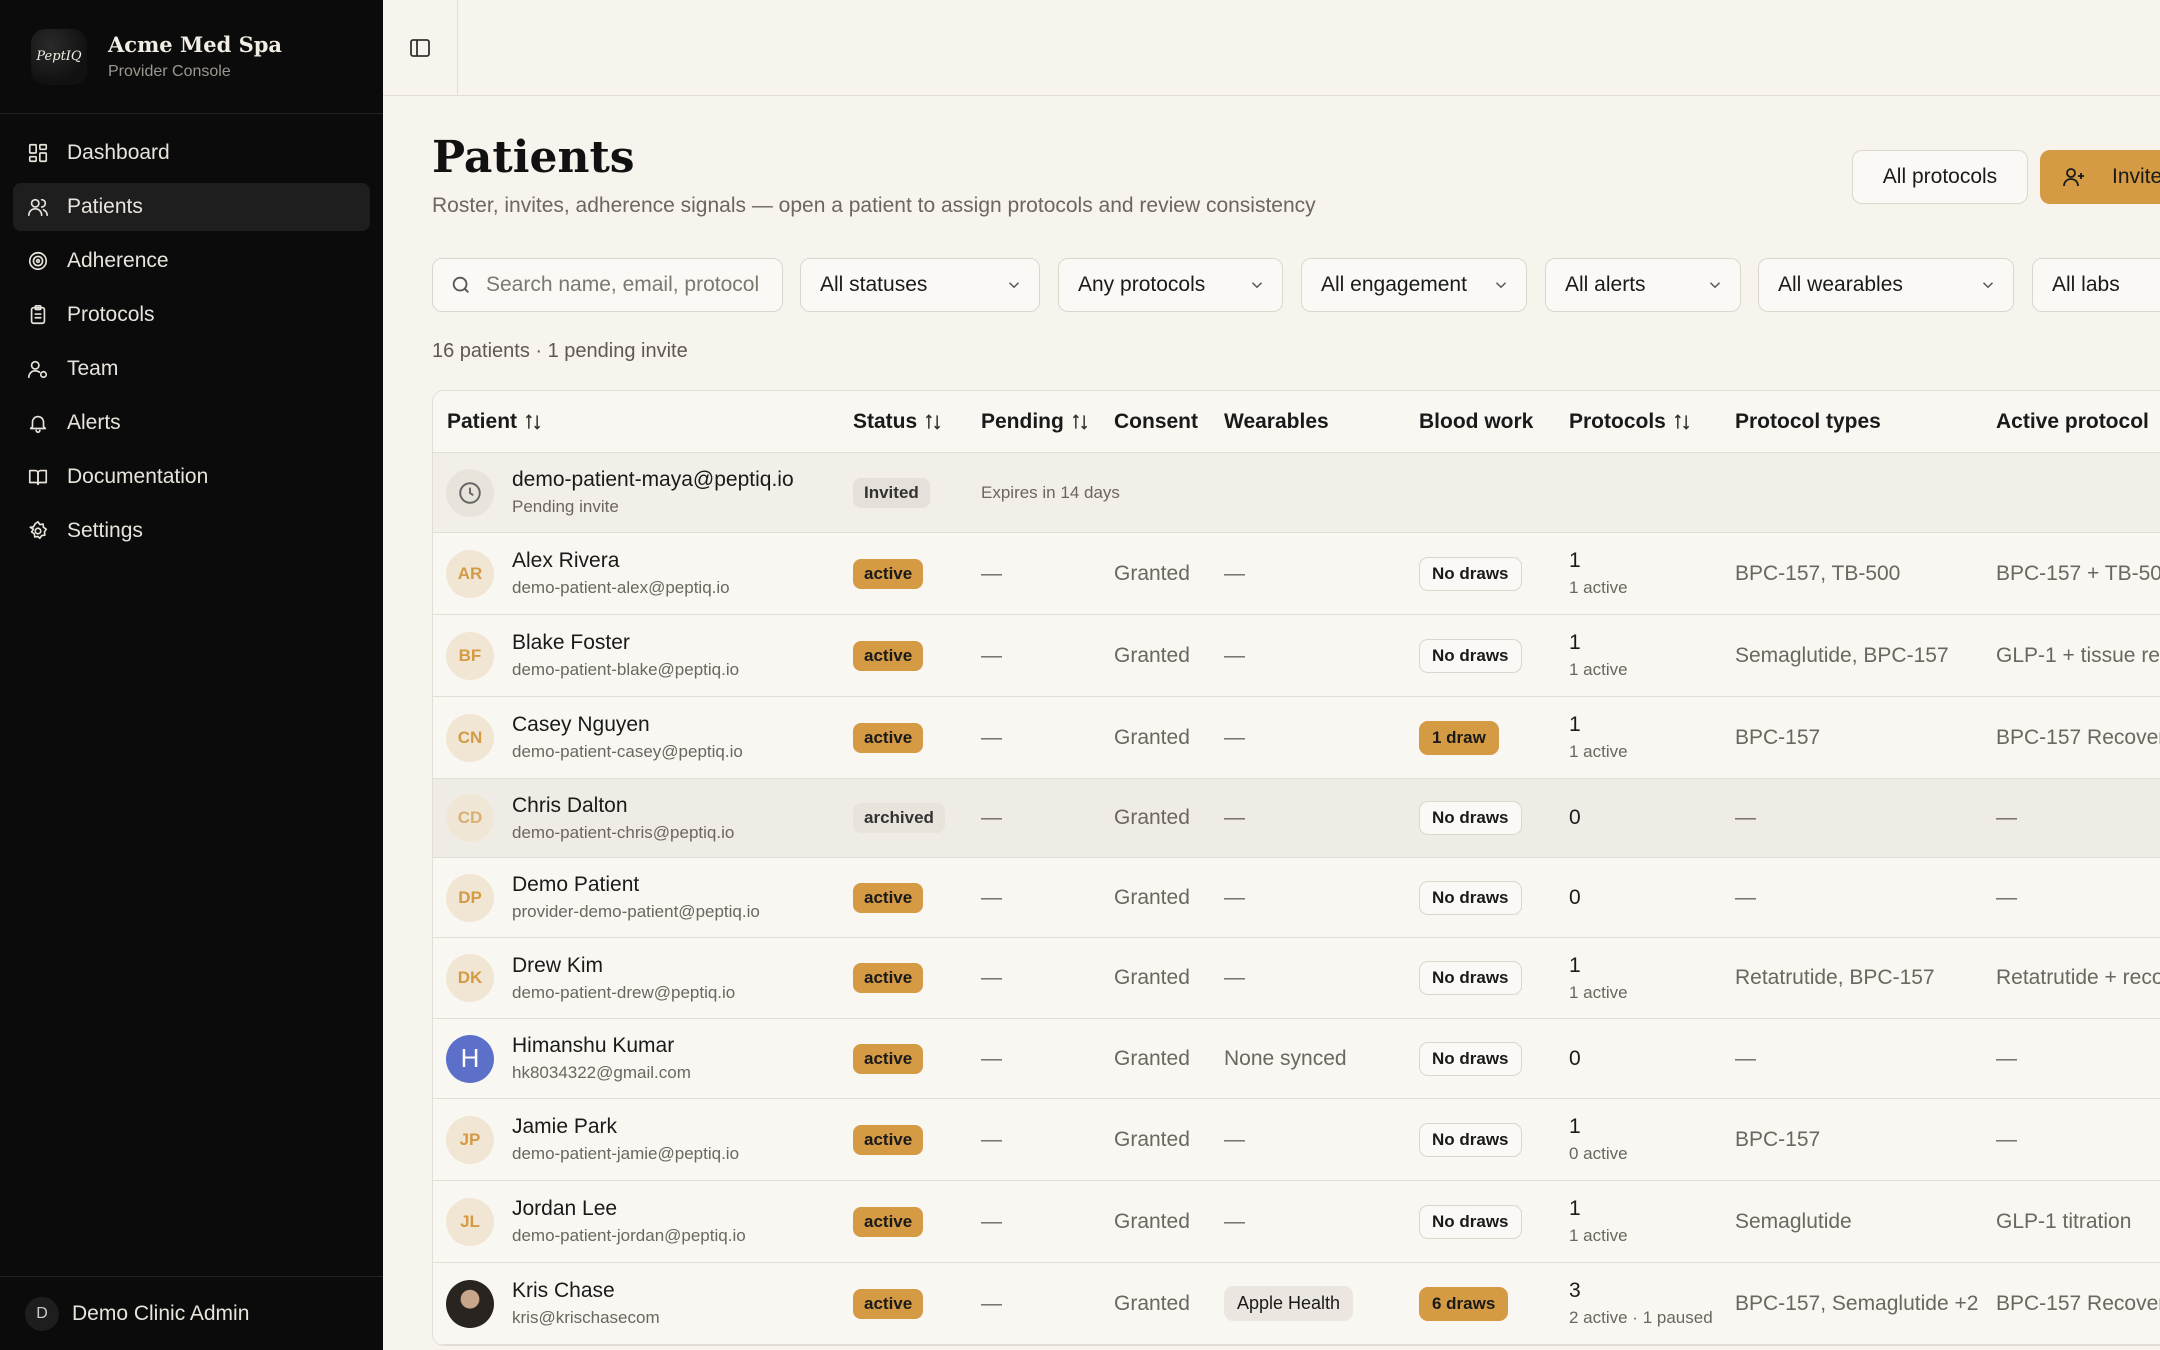 This screenshot has width=2160, height=1350. Describe the element at coordinates (636, 885) in the screenshot. I see `patient-name: Demo Patient` at that location.